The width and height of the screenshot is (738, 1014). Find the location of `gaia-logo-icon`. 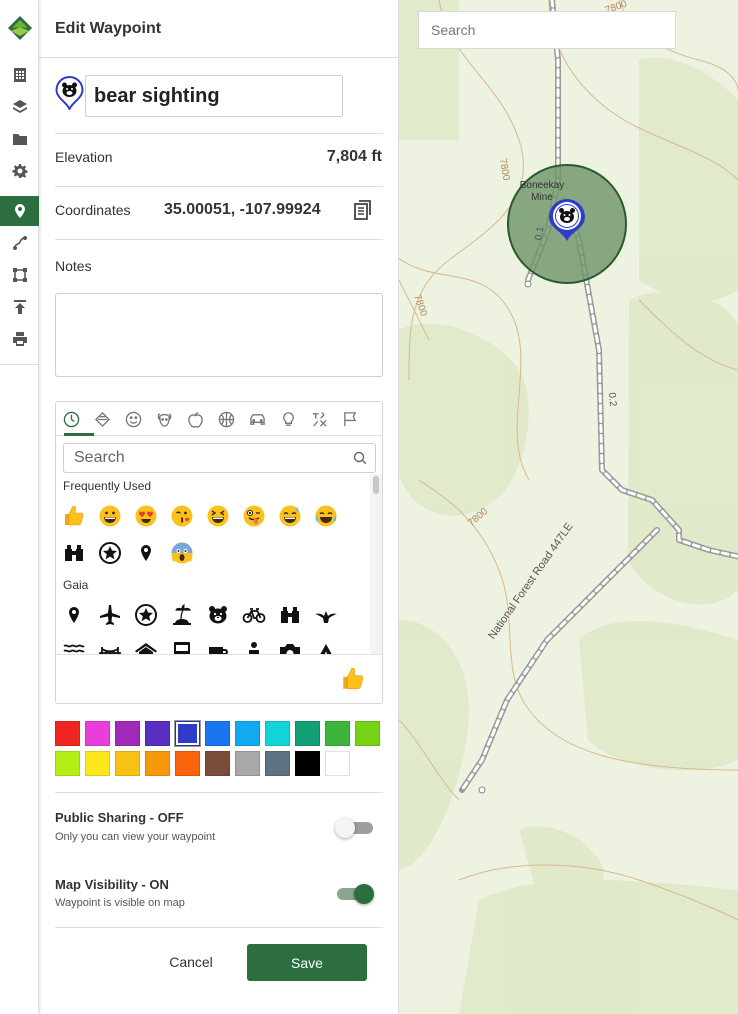

gaia-logo-icon is located at coordinates (20, 28).